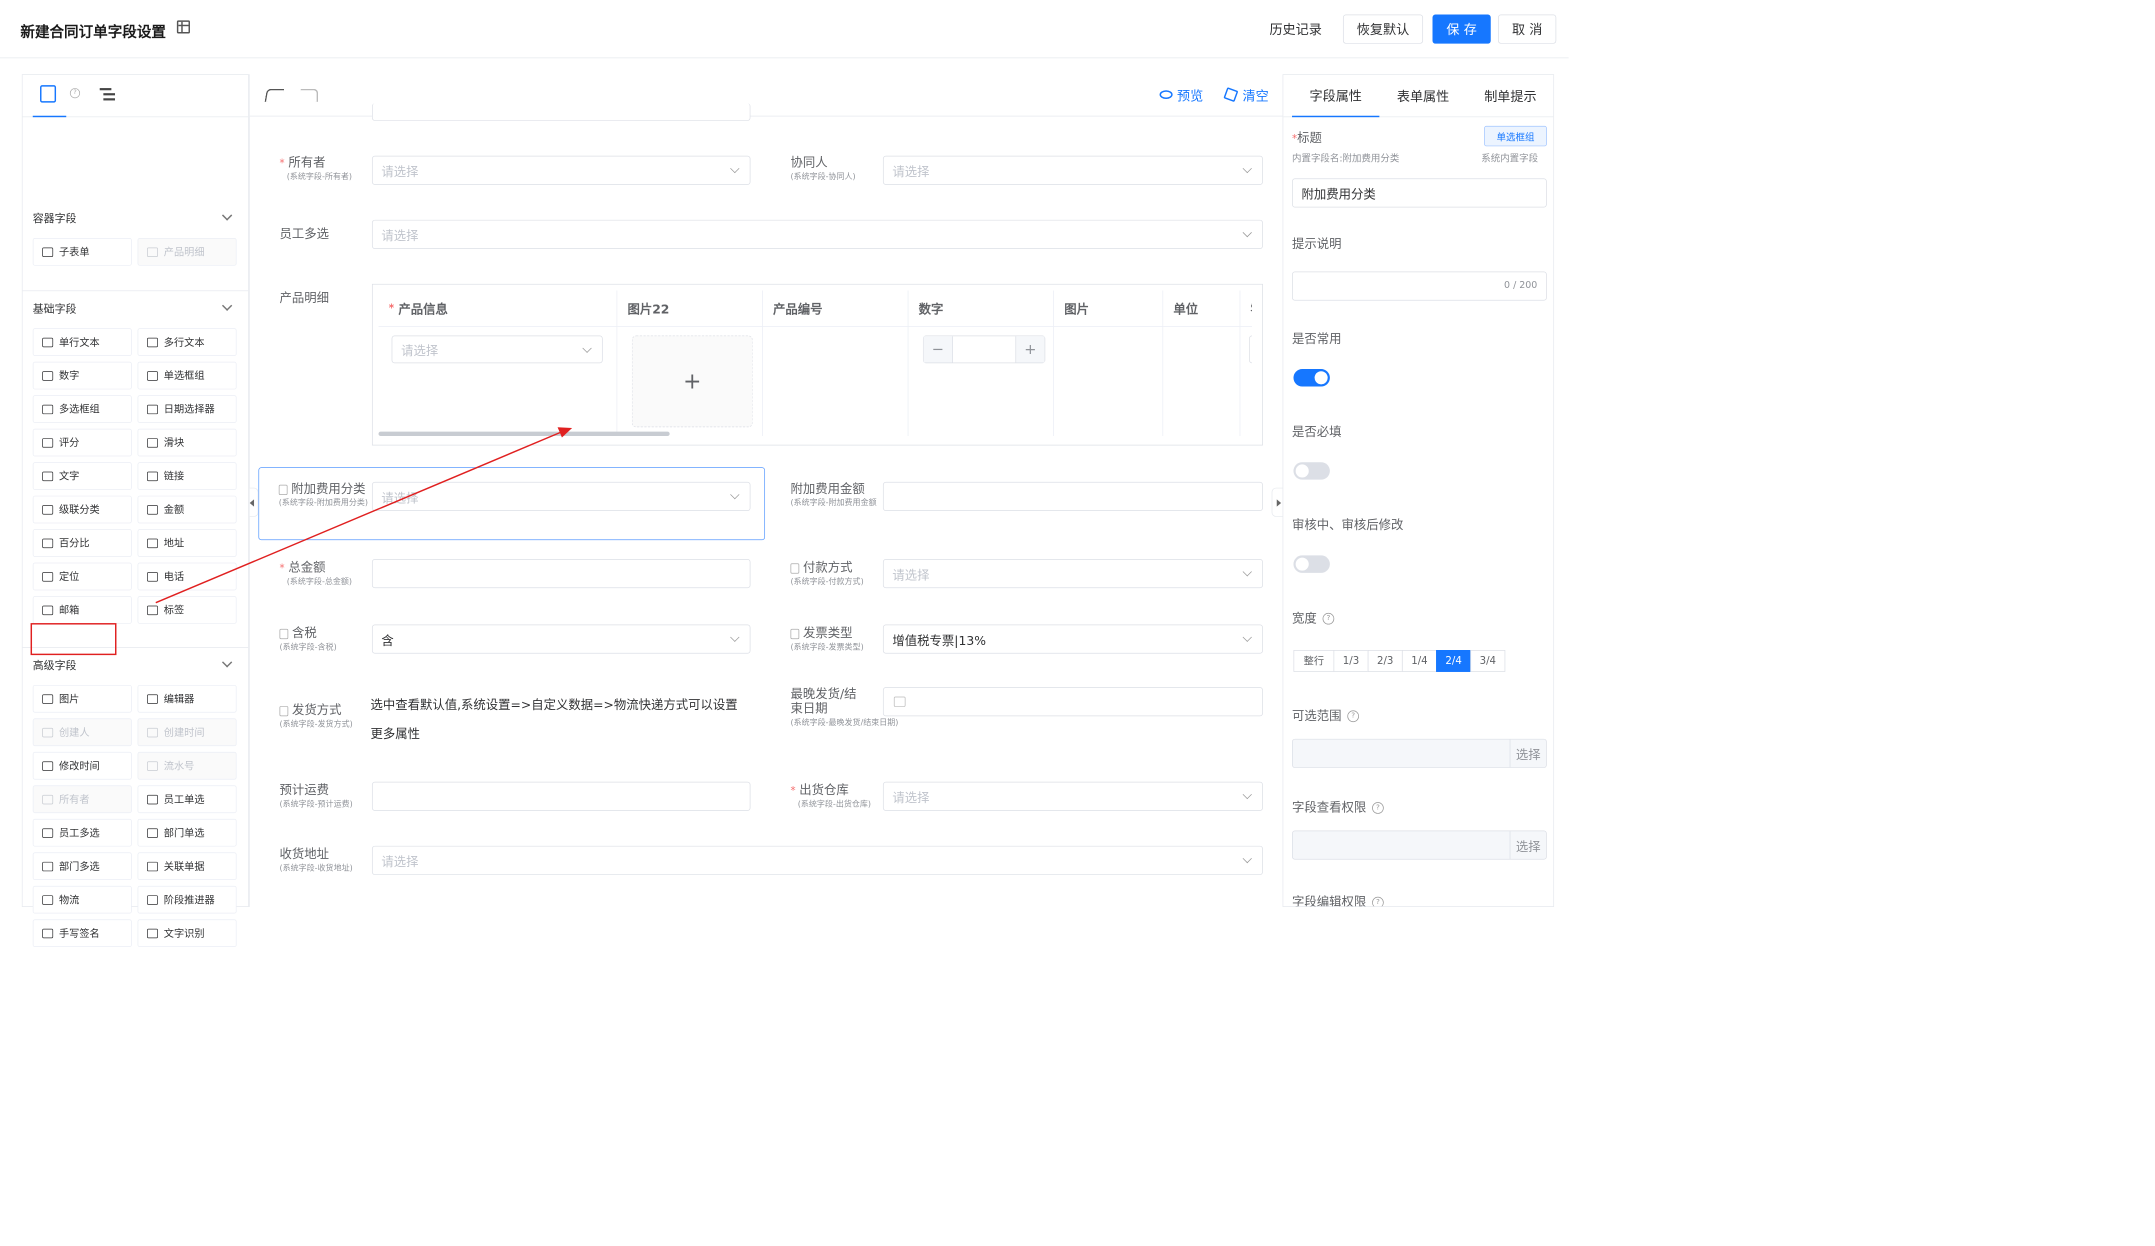  I want to click on width-option: 整行, so click(1314, 661).